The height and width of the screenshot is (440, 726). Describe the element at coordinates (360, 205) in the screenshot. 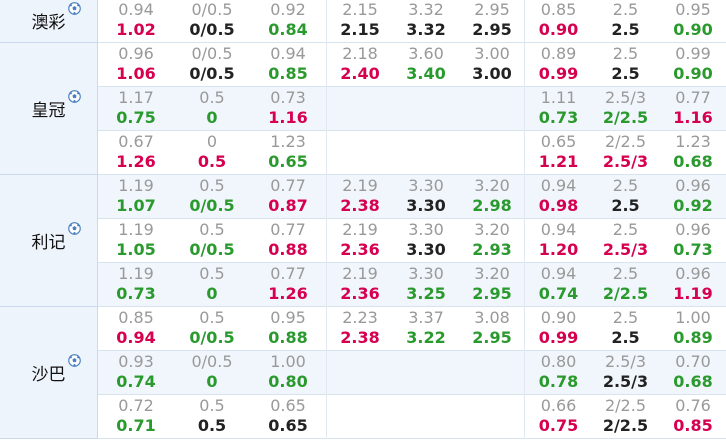

I see `live-odds-value: 2.38` at that location.